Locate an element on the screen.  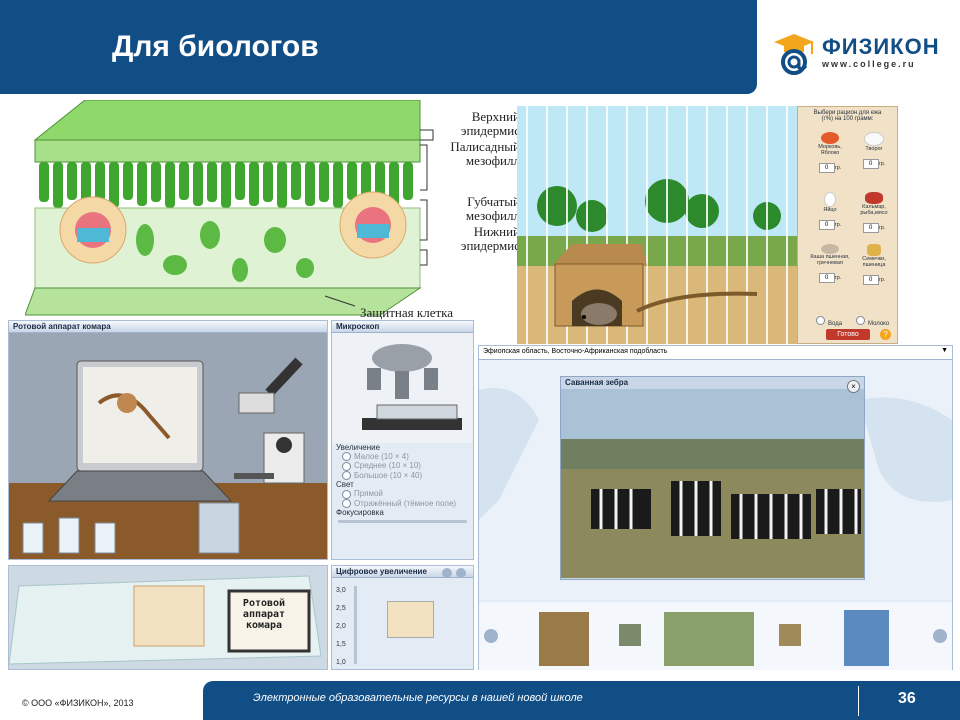
porridge-icon is located at coordinates (830, 249).